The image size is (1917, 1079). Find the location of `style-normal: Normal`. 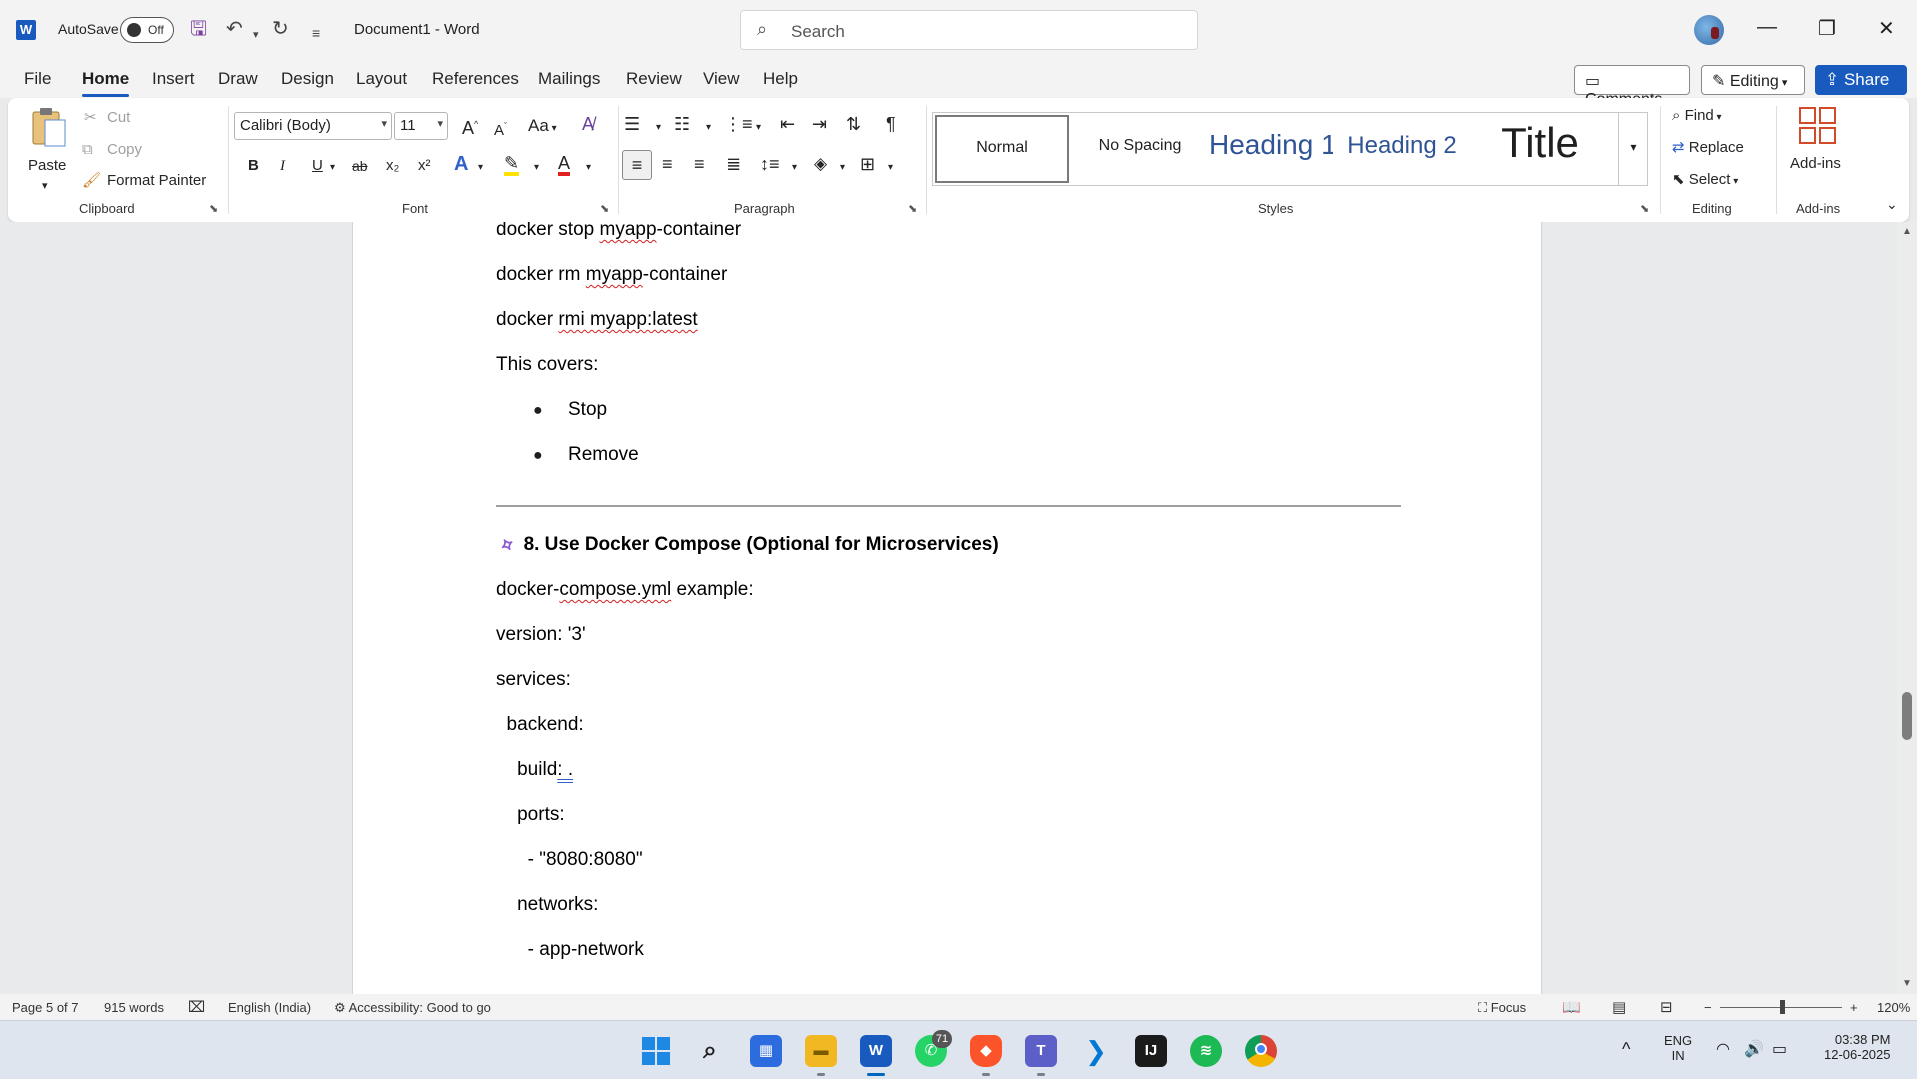

style-normal: Normal is located at coordinates (1002, 149).